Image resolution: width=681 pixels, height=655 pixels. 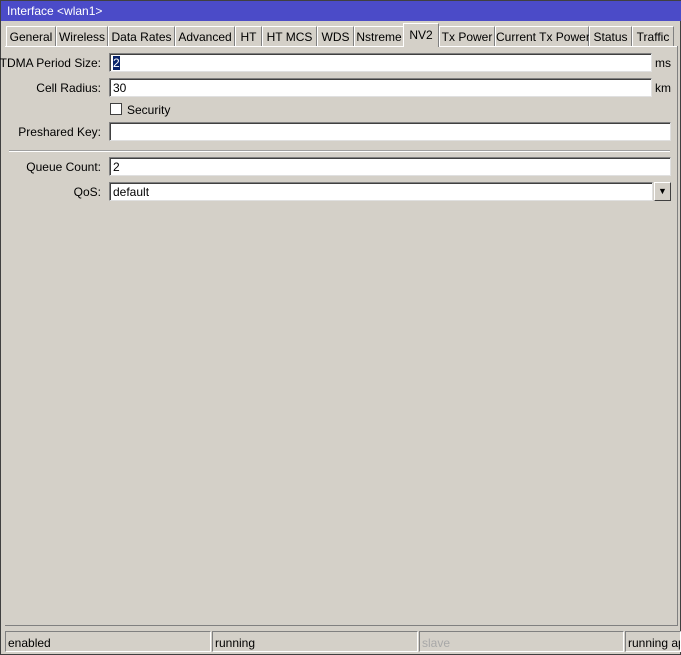 I want to click on qos-label: QoS:, so click(x=87, y=192).